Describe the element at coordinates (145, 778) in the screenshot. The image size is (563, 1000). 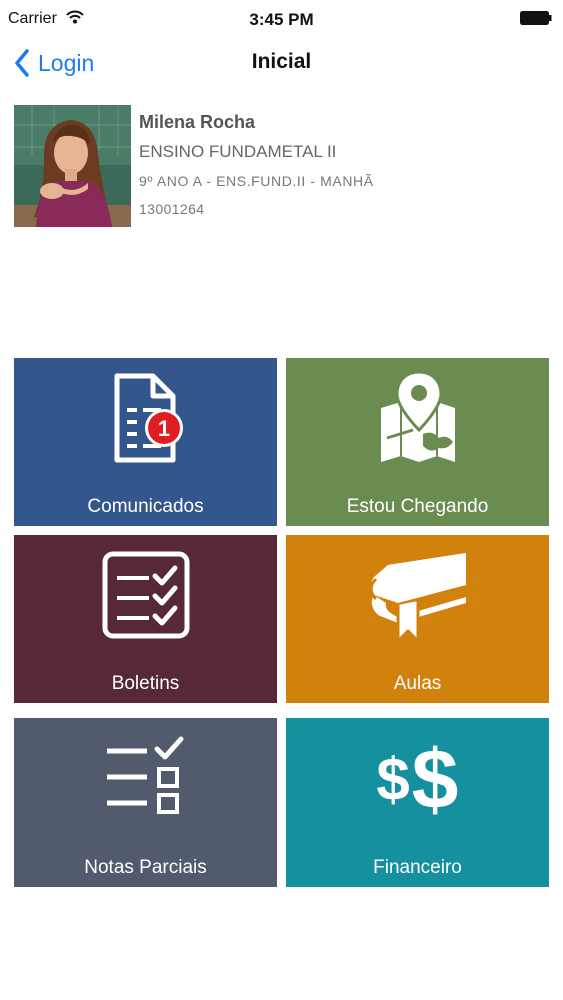
I see `partial-grades-icon` at that location.